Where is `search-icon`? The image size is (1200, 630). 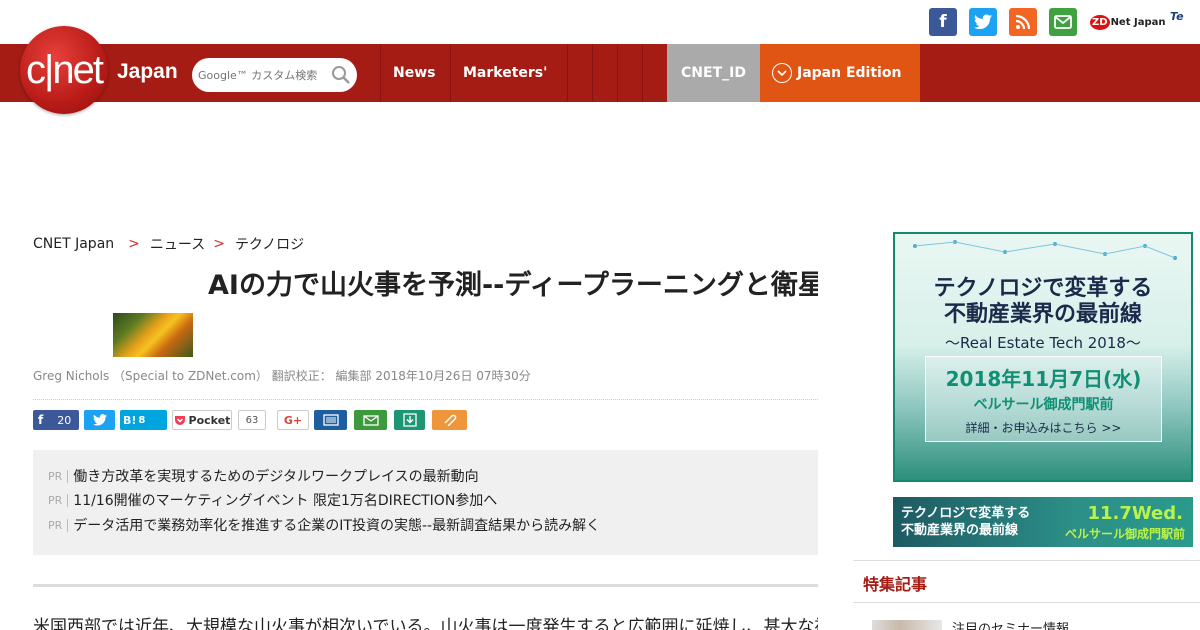
search-icon is located at coordinates (341, 75).